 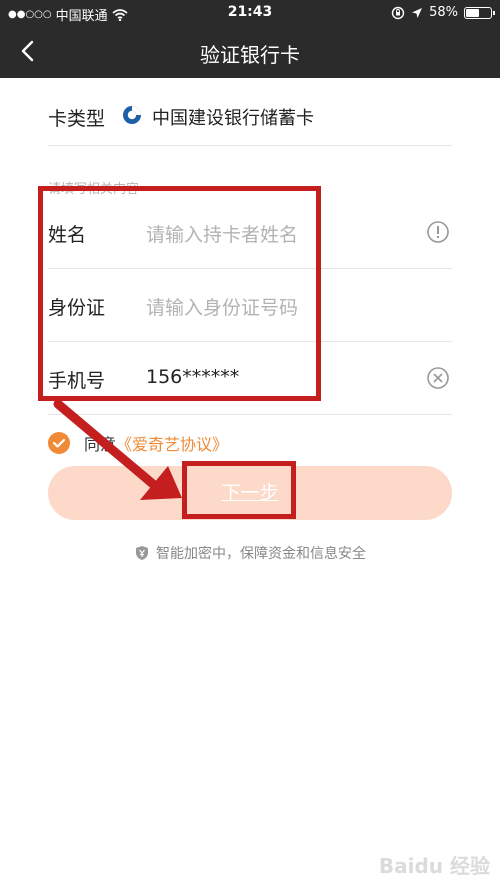 What do you see at coordinates (77, 381) in the screenshot?
I see `phone-label: 手机号` at bounding box center [77, 381].